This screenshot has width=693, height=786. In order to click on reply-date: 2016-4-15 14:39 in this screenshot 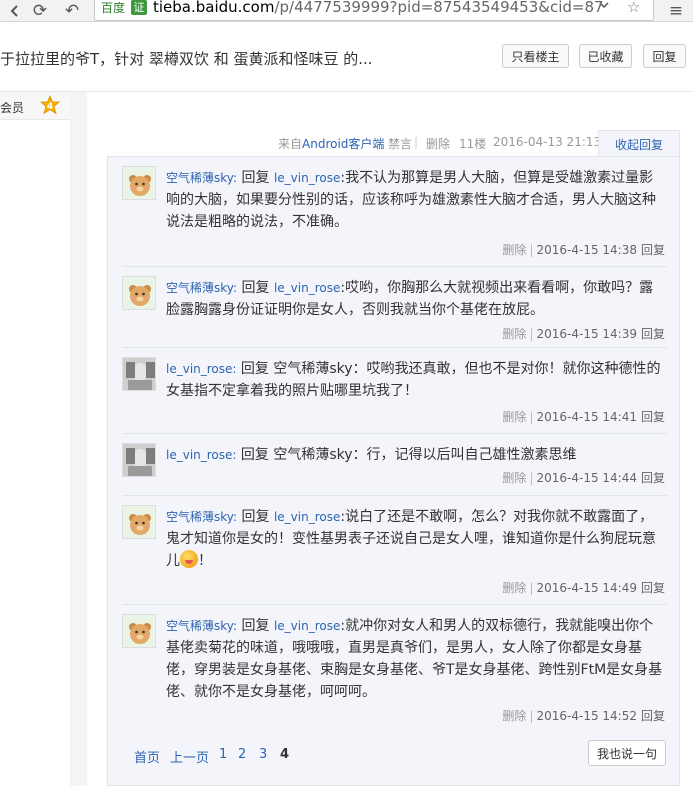, I will do `click(586, 334)`.